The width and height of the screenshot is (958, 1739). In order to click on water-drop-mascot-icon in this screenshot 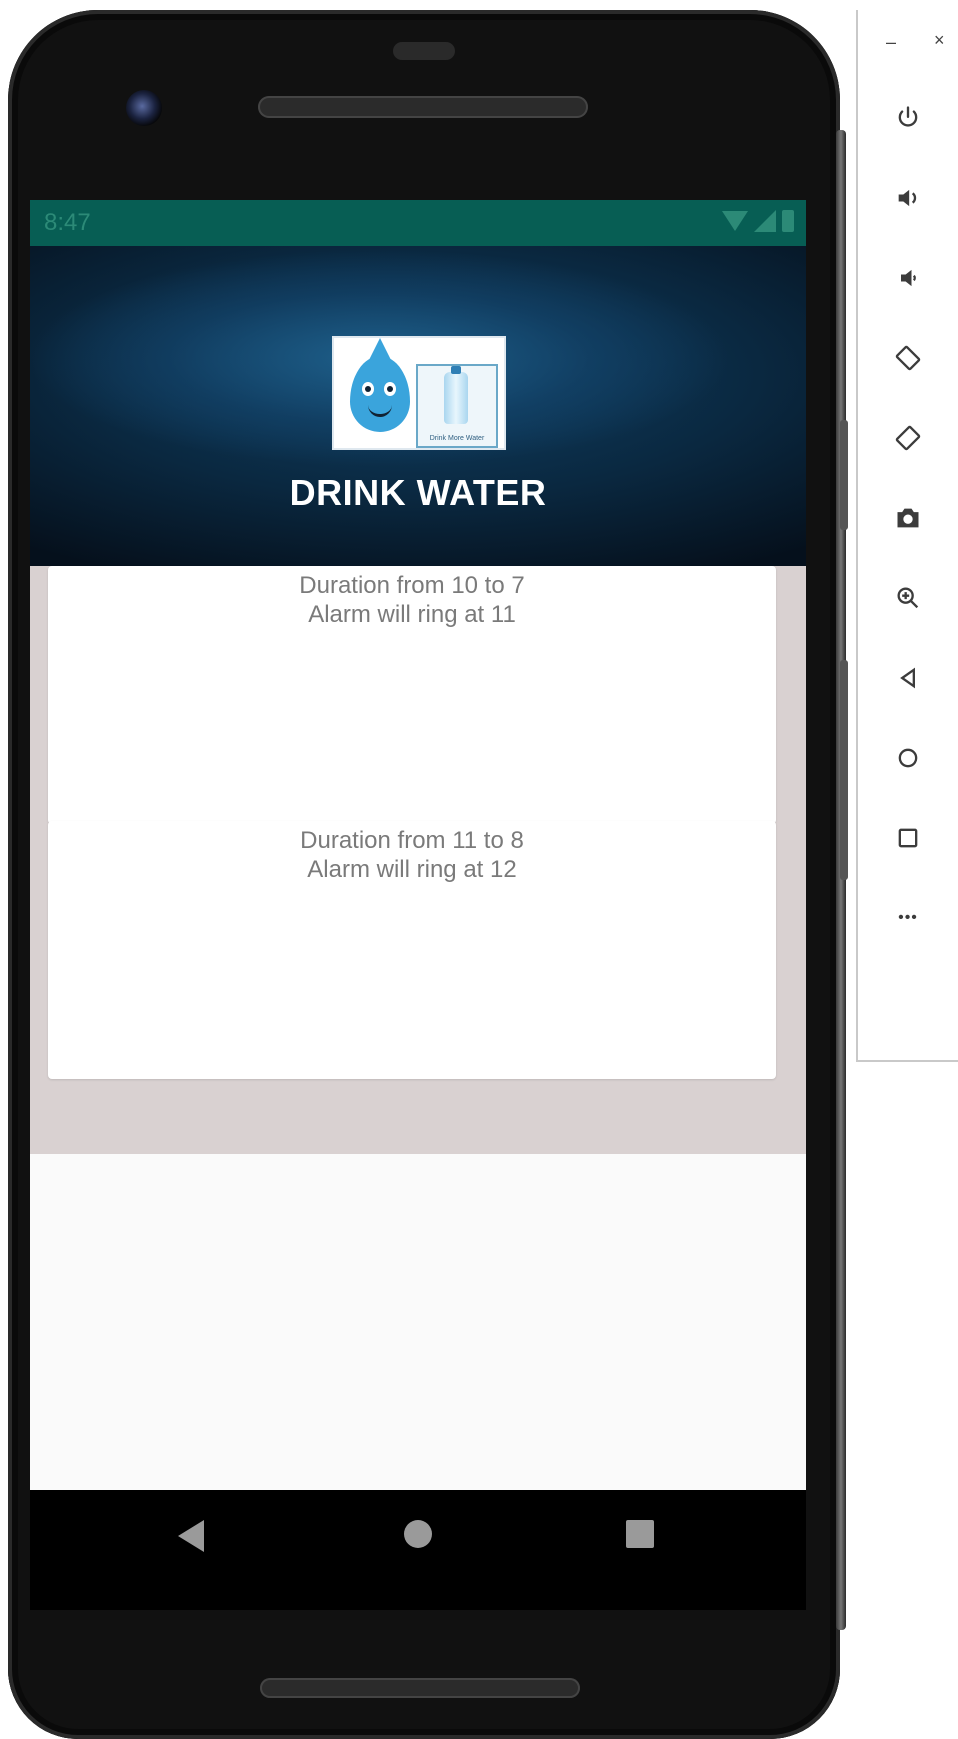, I will do `click(380, 385)`.